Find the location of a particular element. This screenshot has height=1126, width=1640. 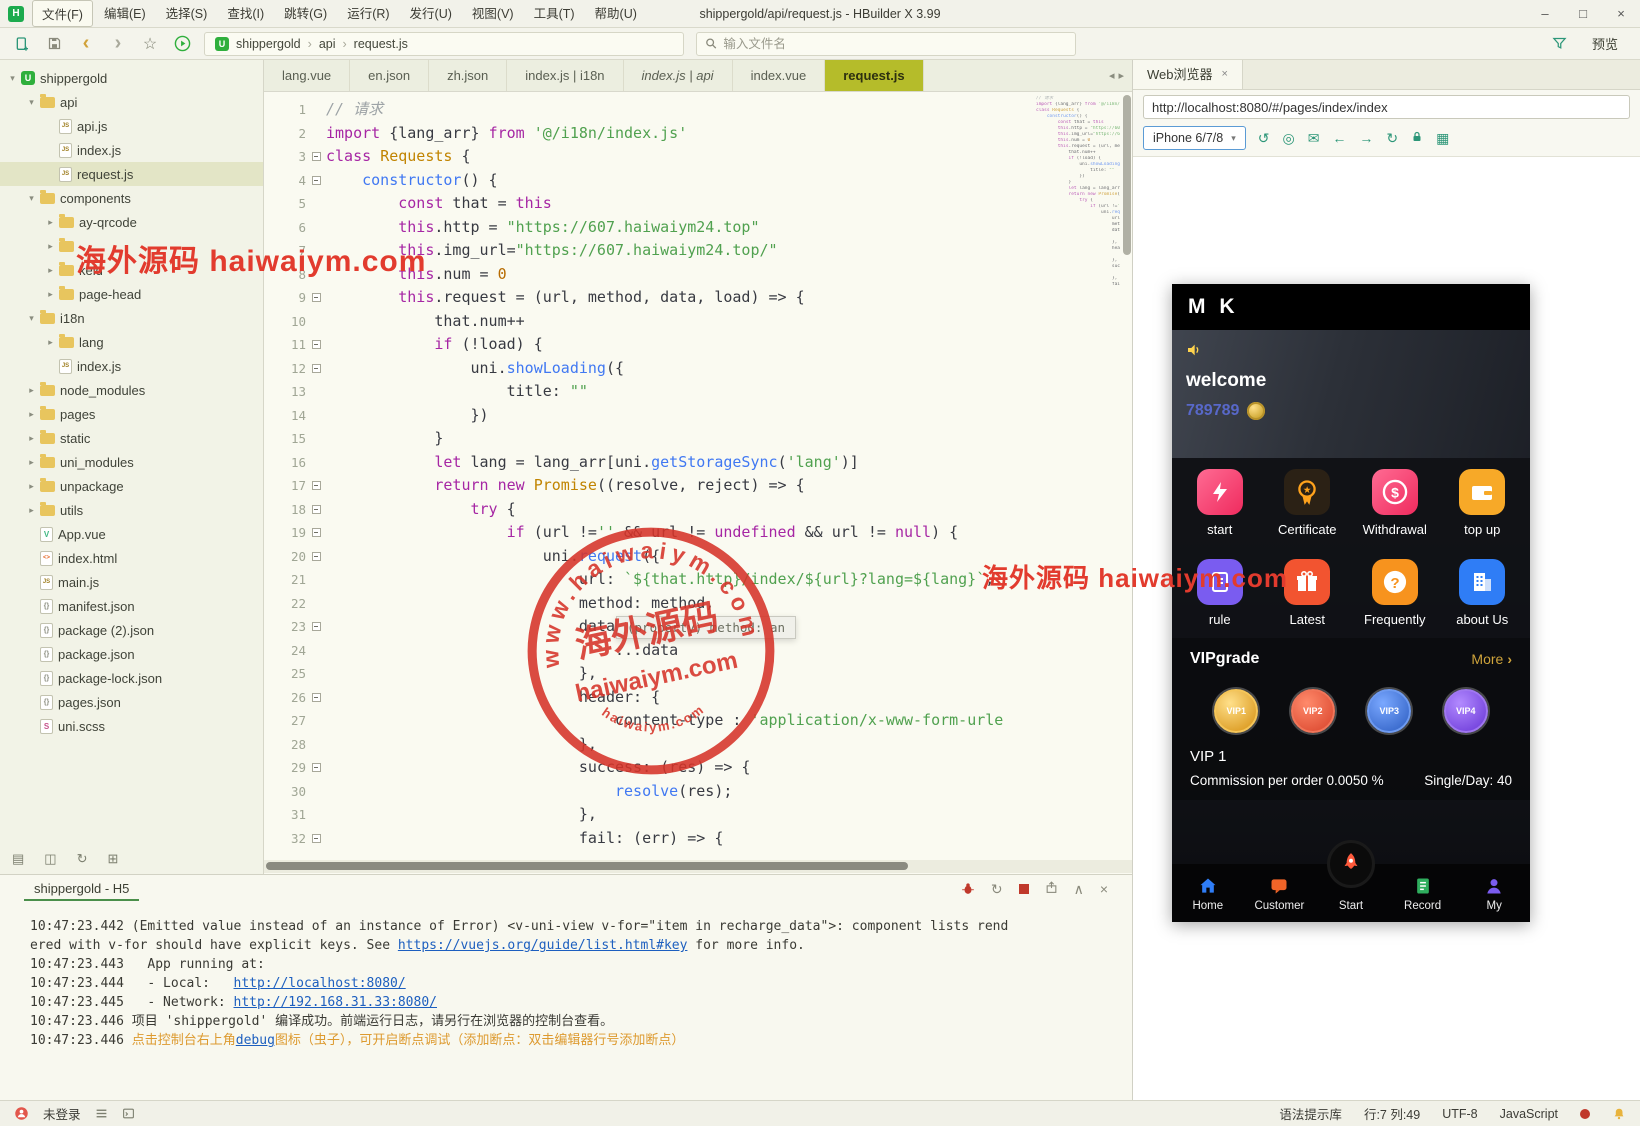

line-number: 13 is located at coordinates (285, 392).